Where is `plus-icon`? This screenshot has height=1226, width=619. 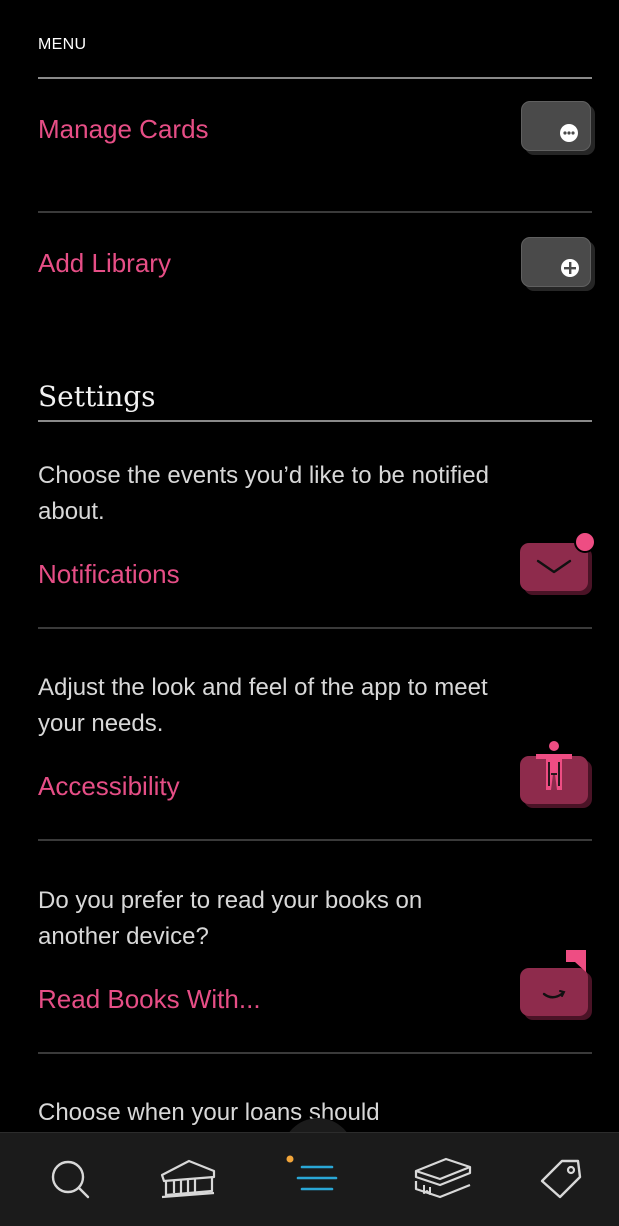
plus-icon is located at coordinates (570, 268).